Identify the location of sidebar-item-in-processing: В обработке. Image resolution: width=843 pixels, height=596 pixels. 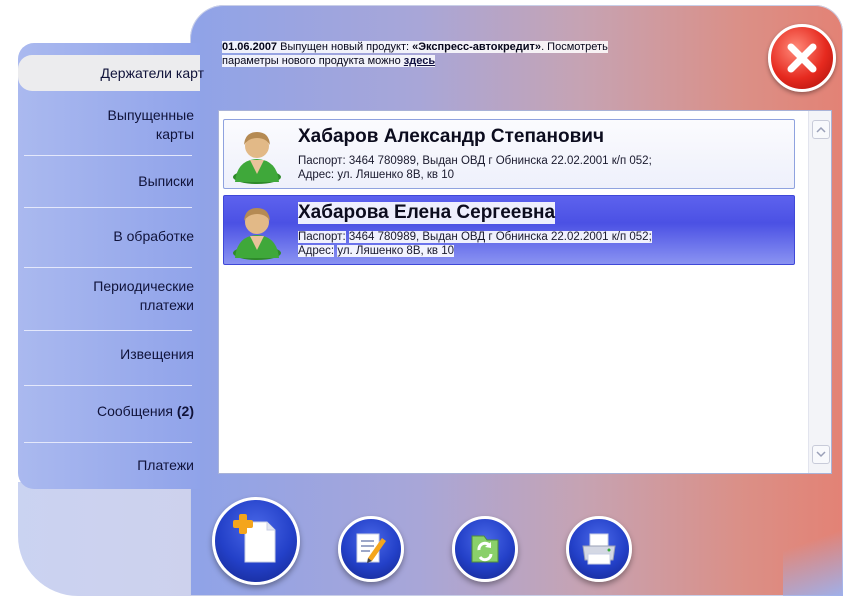
(106, 236).